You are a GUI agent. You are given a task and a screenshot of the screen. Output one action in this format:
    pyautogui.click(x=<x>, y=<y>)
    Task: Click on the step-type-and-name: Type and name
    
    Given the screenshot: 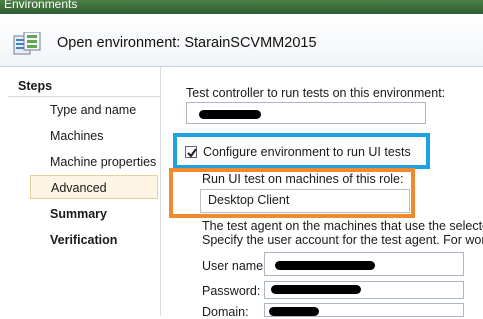 What is the action you would take?
    pyautogui.click(x=94, y=110)
    